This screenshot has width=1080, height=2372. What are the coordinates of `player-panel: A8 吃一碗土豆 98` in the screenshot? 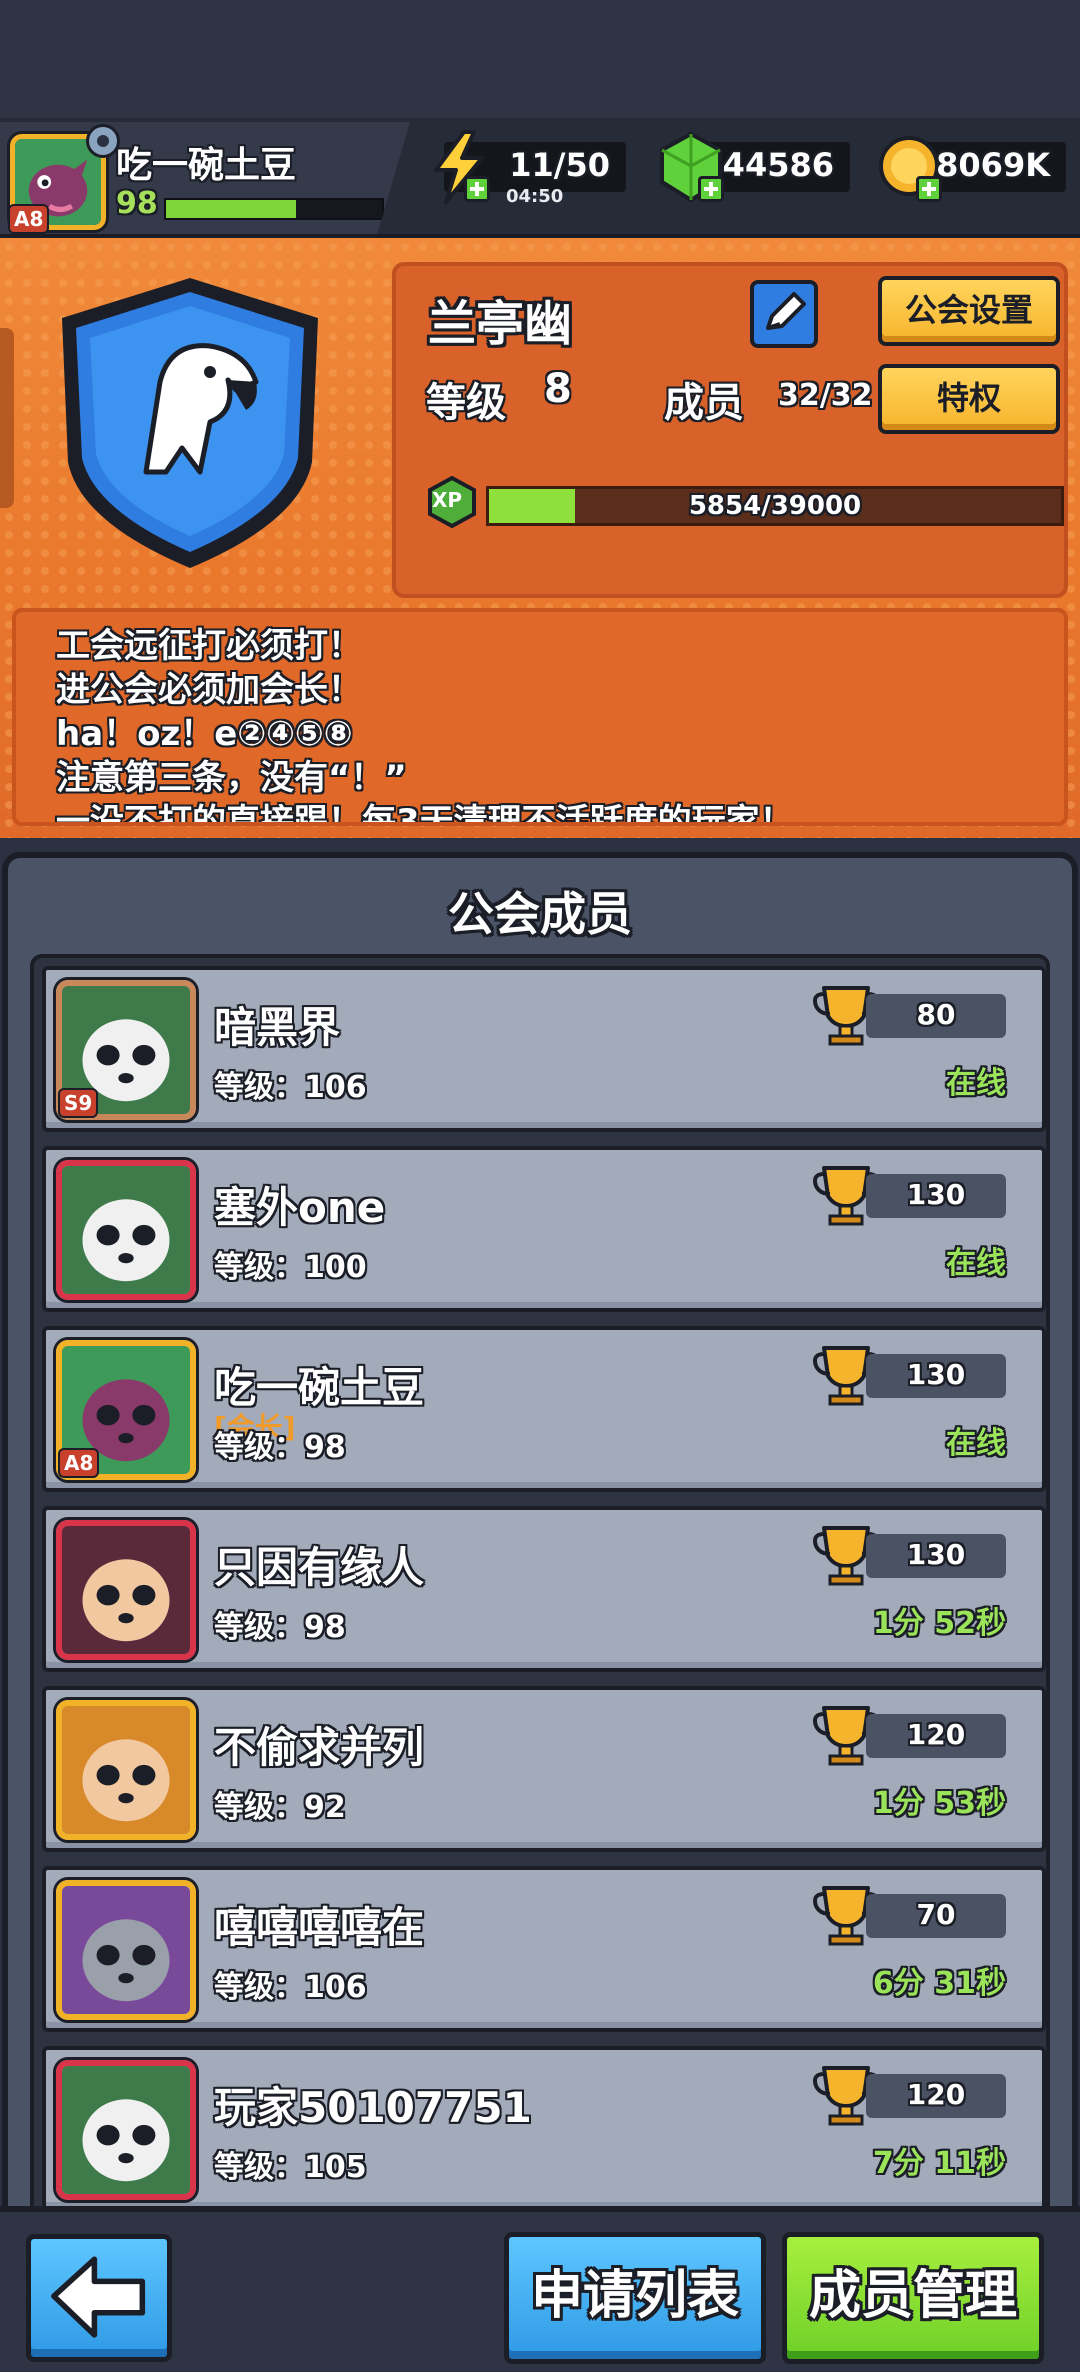 It's located at (205, 178).